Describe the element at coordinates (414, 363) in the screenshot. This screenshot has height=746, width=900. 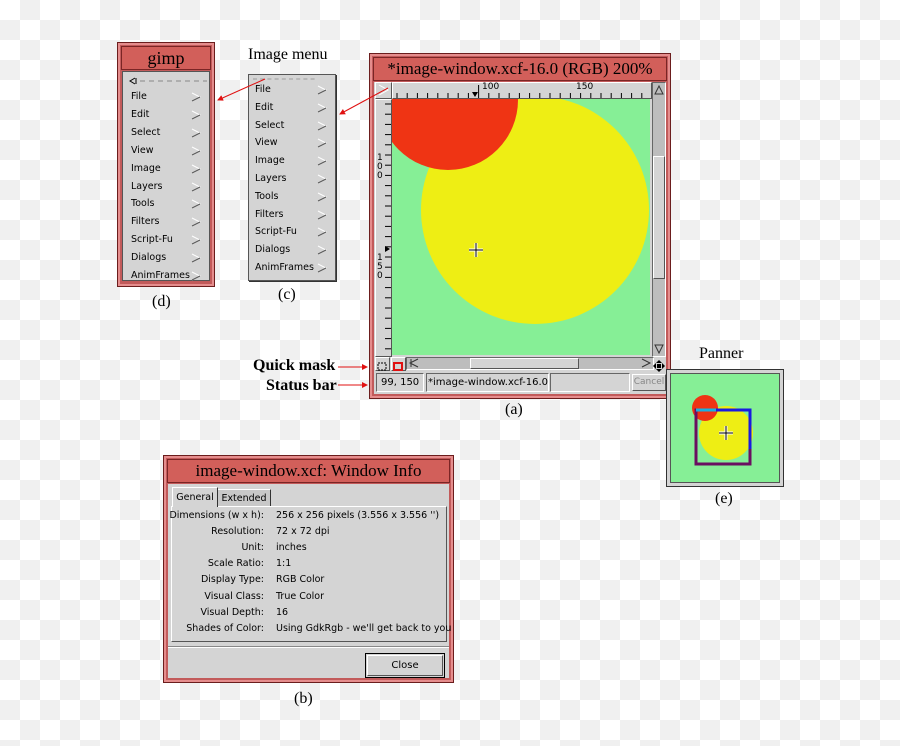
I see `scroll-left-arrow-icon` at that location.